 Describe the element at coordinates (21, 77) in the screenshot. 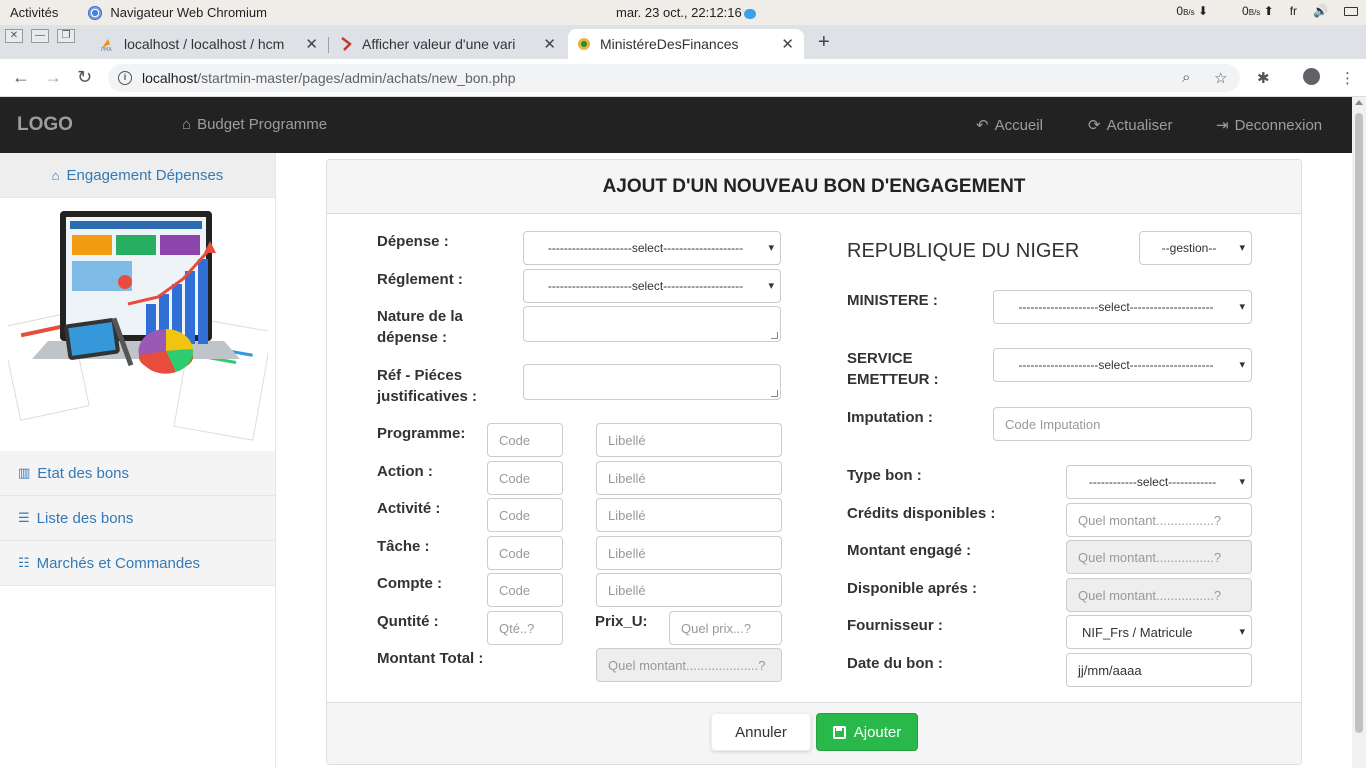

I see `back-icon: ←` at that location.